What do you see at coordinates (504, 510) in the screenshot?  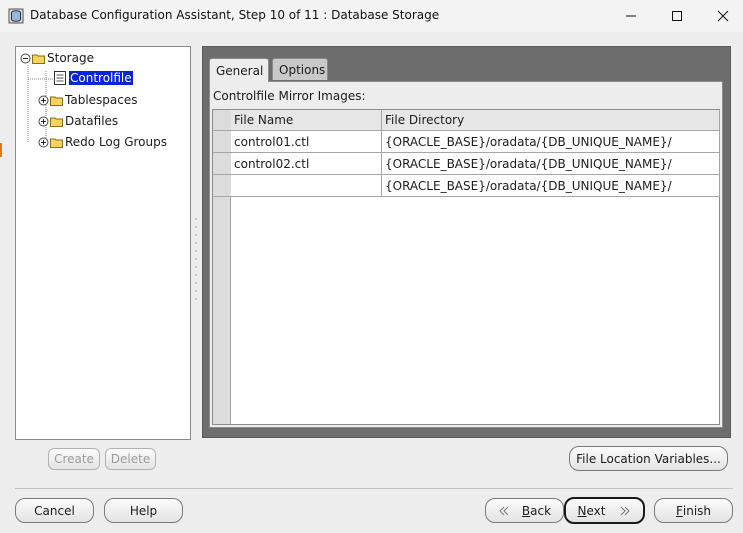 I see `chevron-left-icon` at bounding box center [504, 510].